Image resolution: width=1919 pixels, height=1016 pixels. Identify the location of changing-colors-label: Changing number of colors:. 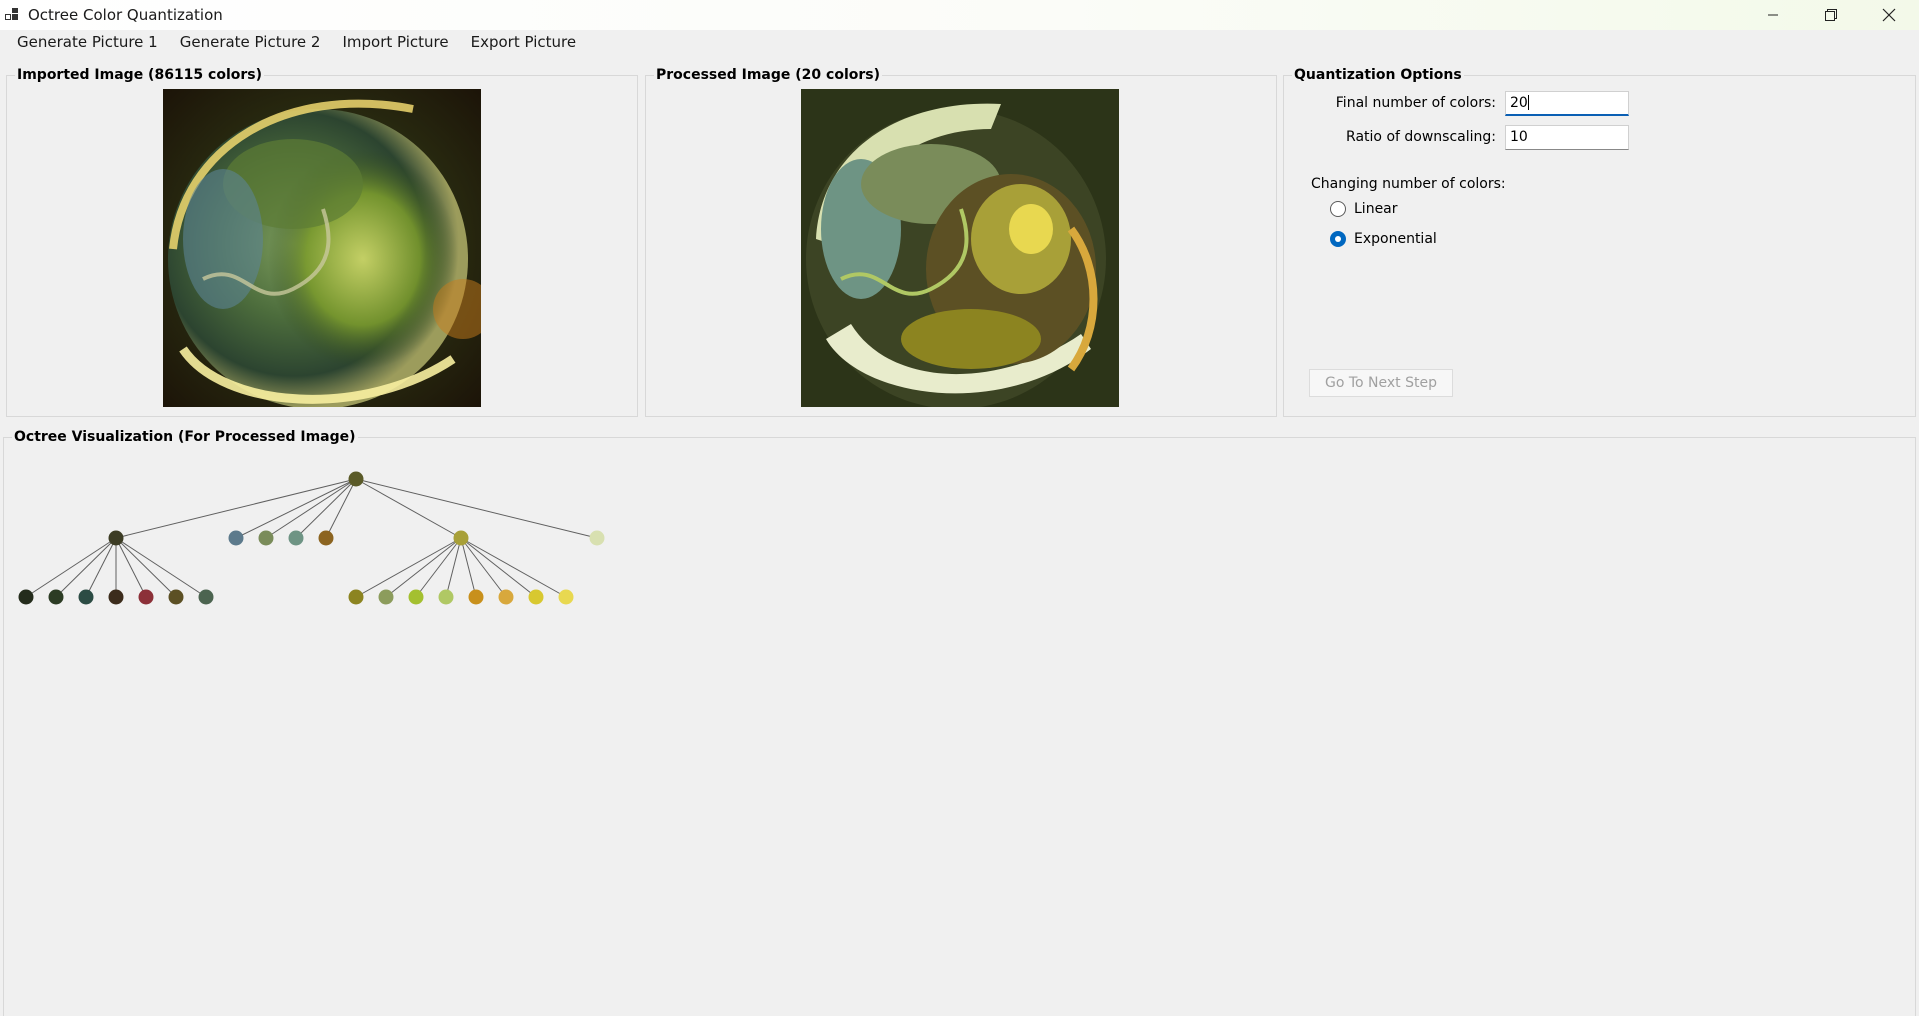
(1408, 184).